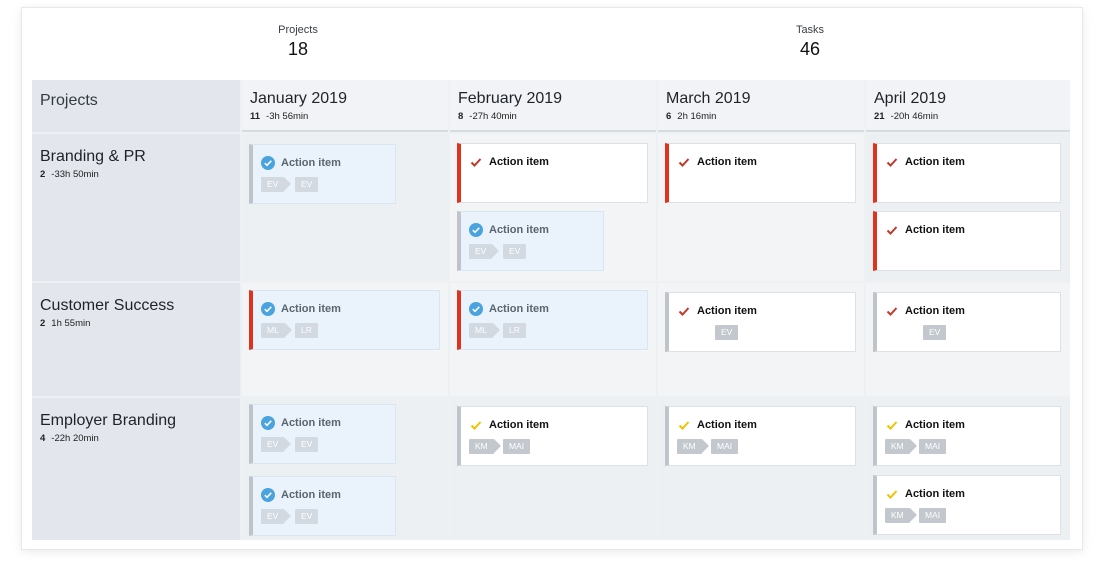  I want to click on project-row-employer-branding: Employer Branding 4 -22h 20min, so click(136, 469).